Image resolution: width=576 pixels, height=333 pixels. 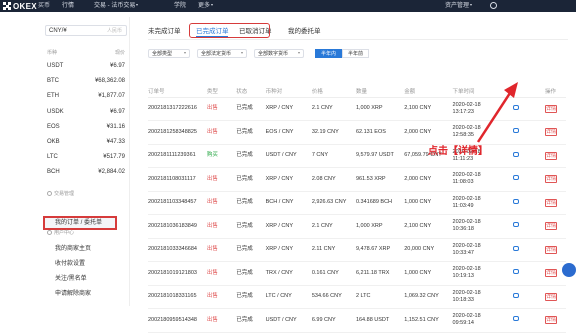 I want to click on order-price: 2,926.63 CNY, so click(x=333, y=203).